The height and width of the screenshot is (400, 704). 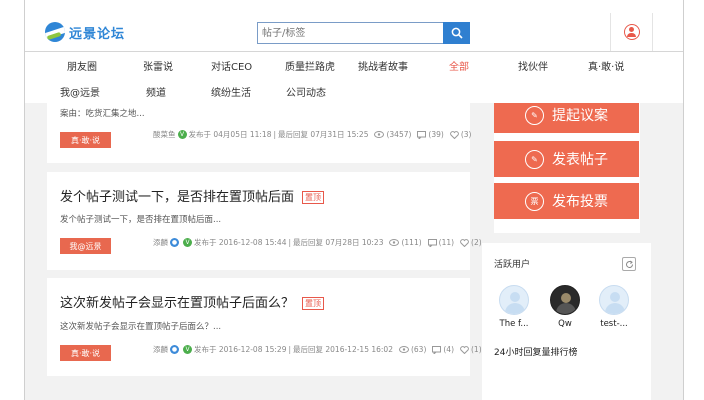 I want to click on new-vote-label: 发布投票, so click(x=580, y=202).